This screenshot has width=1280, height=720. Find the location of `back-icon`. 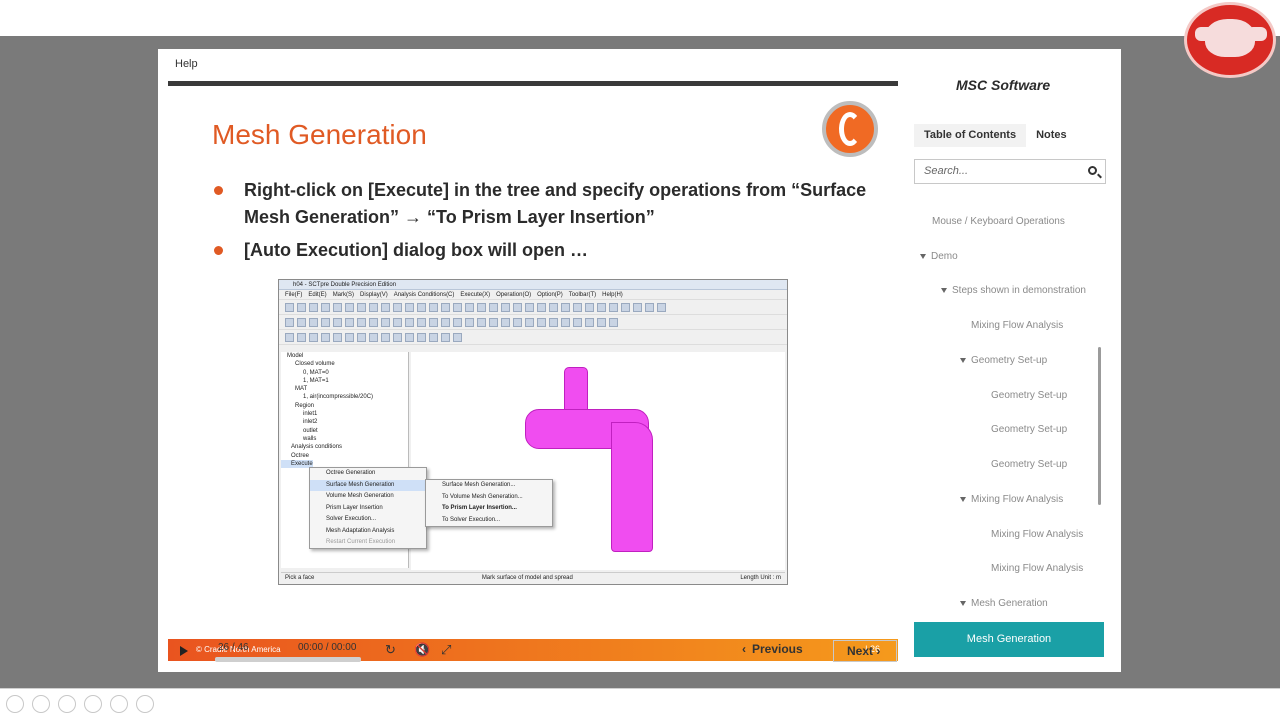

back-icon is located at coordinates (15, 704).